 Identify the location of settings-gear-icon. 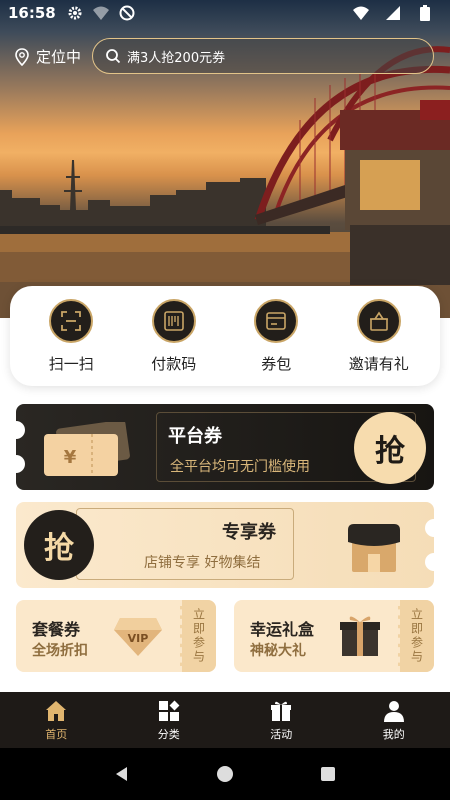
(75, 13).